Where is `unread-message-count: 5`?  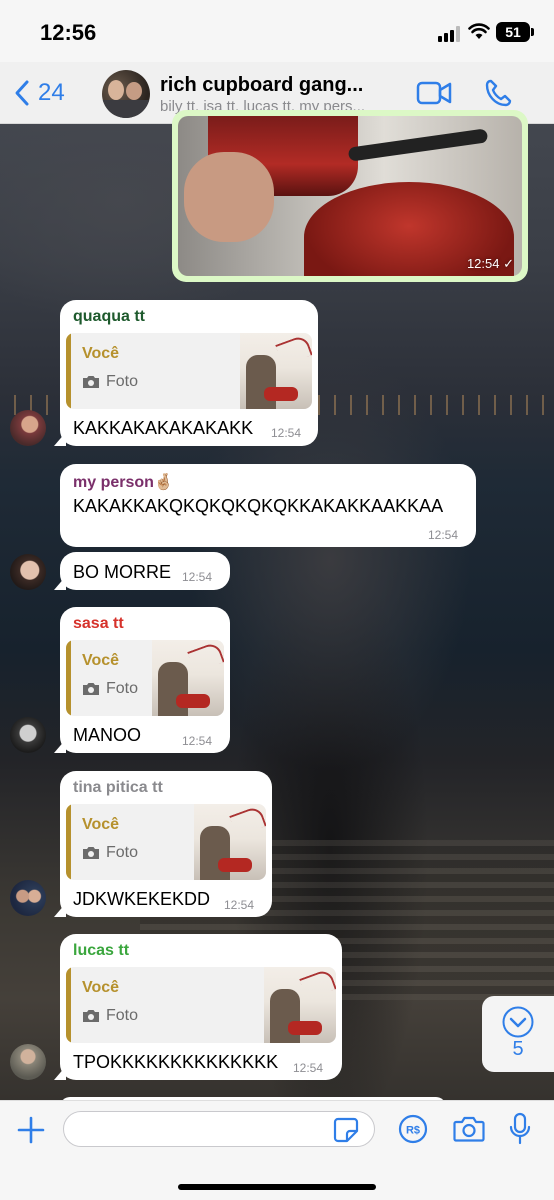
unread-message-count: 5 is located at coordinates (518, 1049).